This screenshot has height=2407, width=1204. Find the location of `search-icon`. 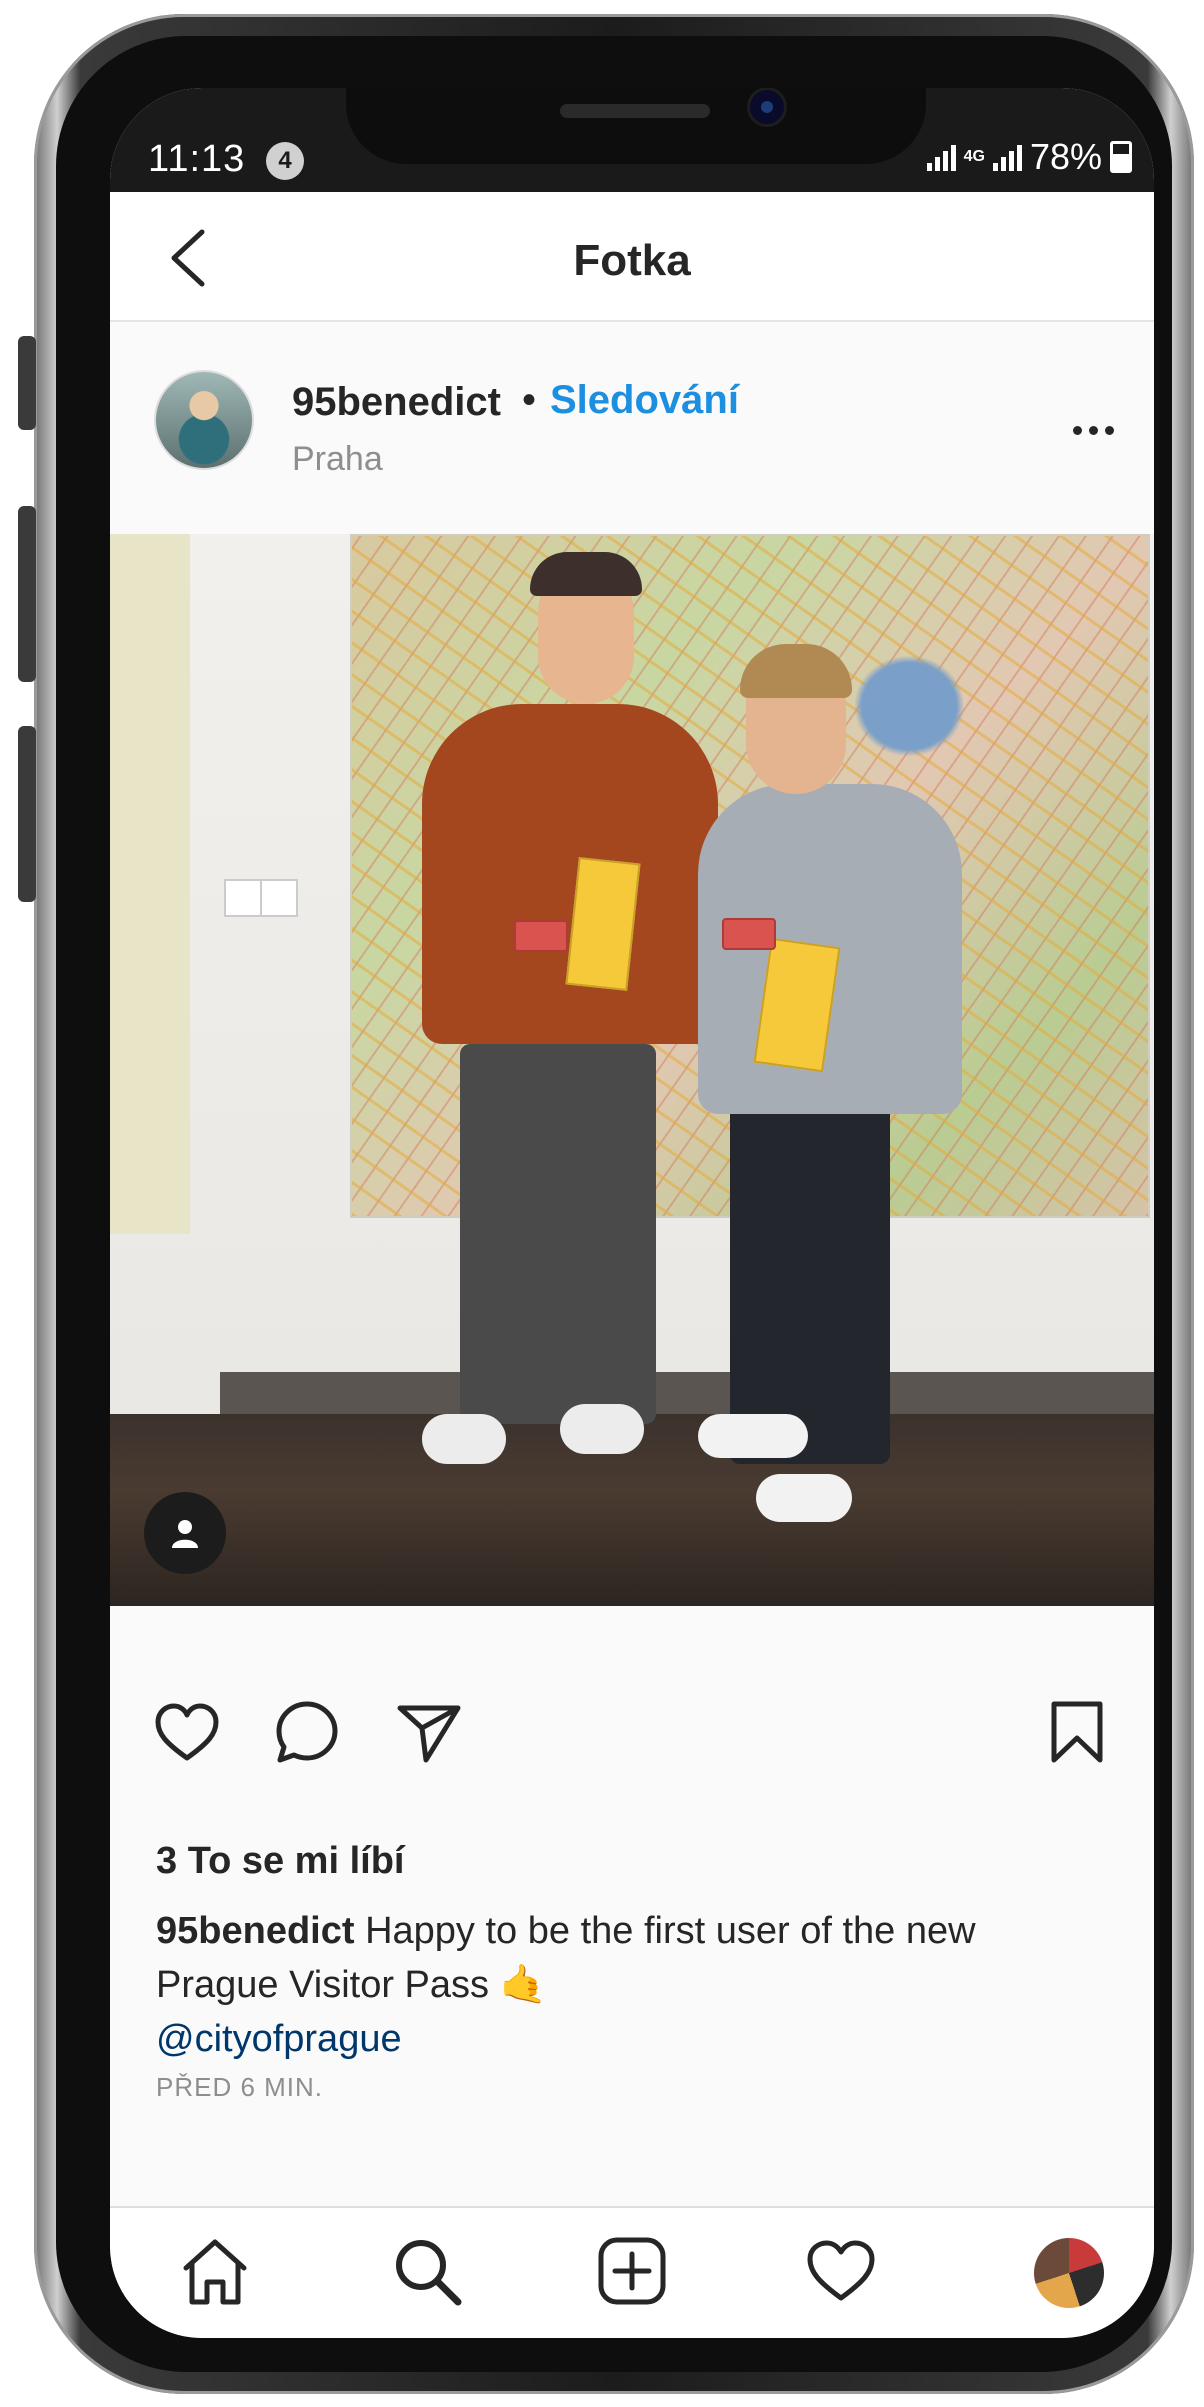

search-icon is located at coordinates (427, 2271).